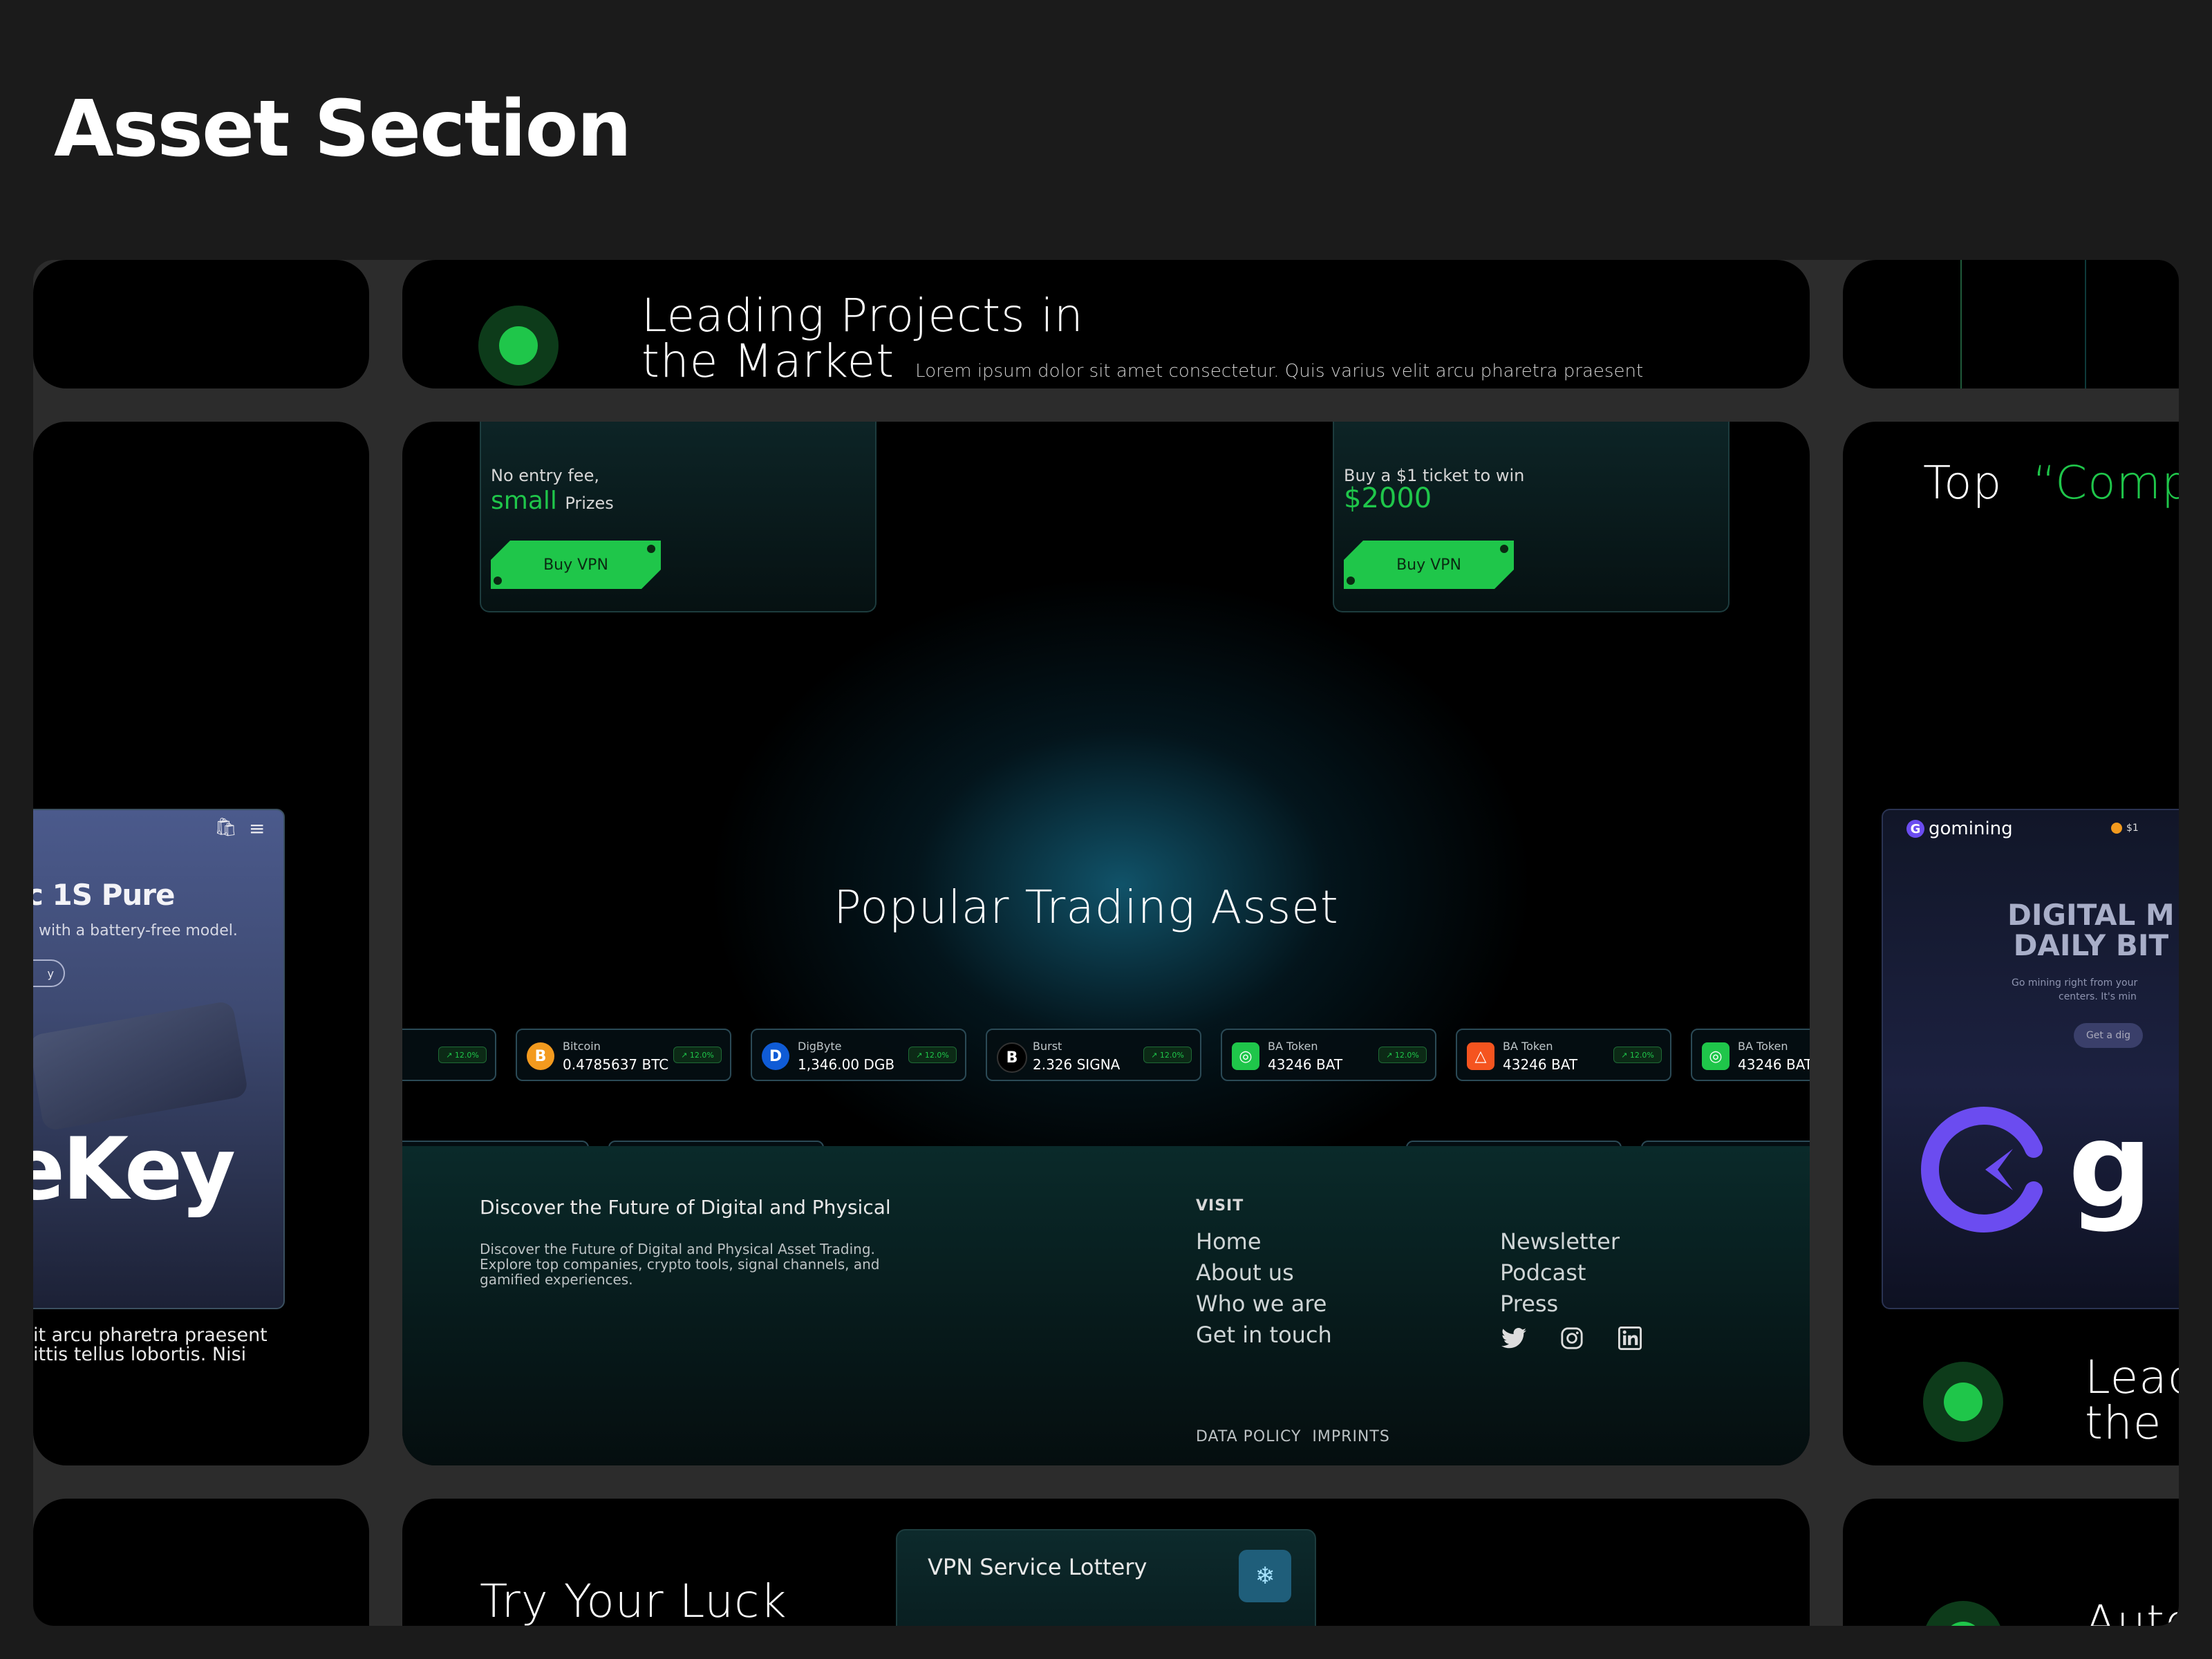 This screenshot has width=2212, height=1659. I want to click on brand-wordmark: eKey, so click(134, 1169).